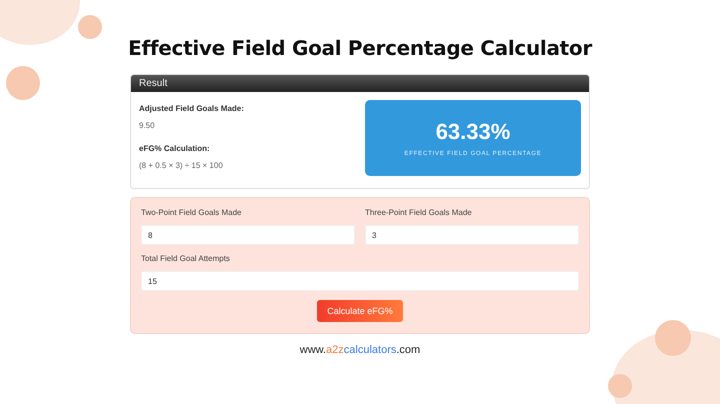 The height and width of the screenshot is (404, 720). I want to click on result-value: 63.33%, so click(473, 132).